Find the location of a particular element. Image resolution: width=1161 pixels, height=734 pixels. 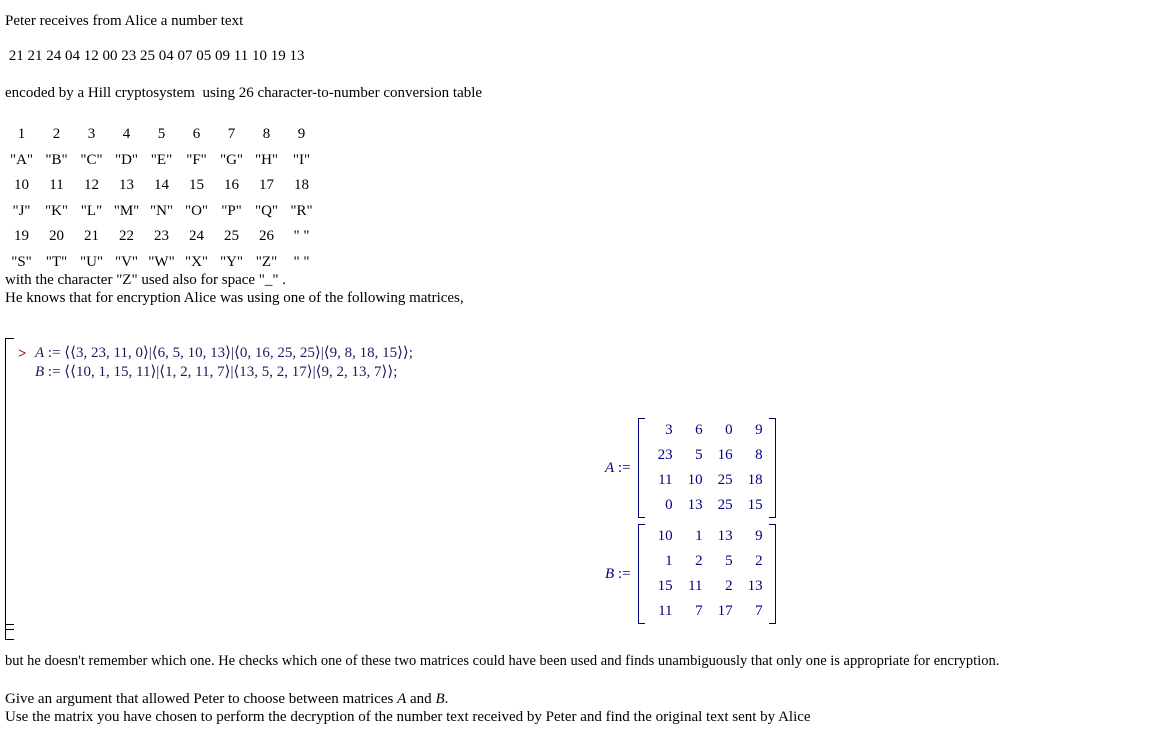

matrix-a-label-var: A is located at coordinates (610, 467).